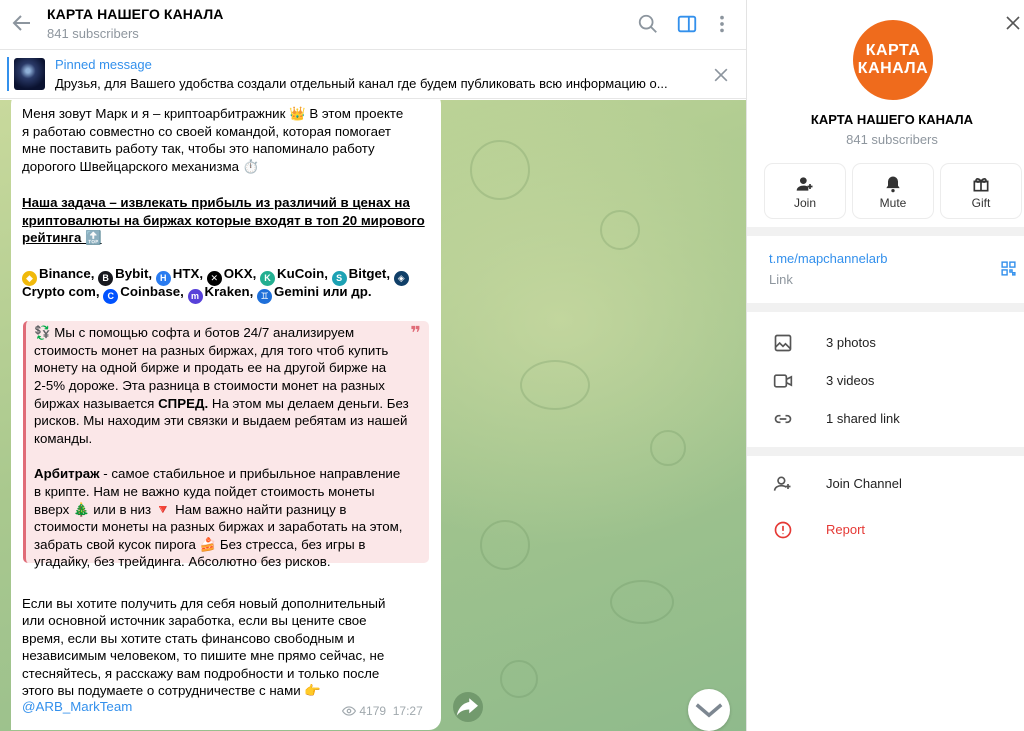 The height and width of the screenshot is (731, 1024). I want to click on chevron-down-icon, so click(709, 710).